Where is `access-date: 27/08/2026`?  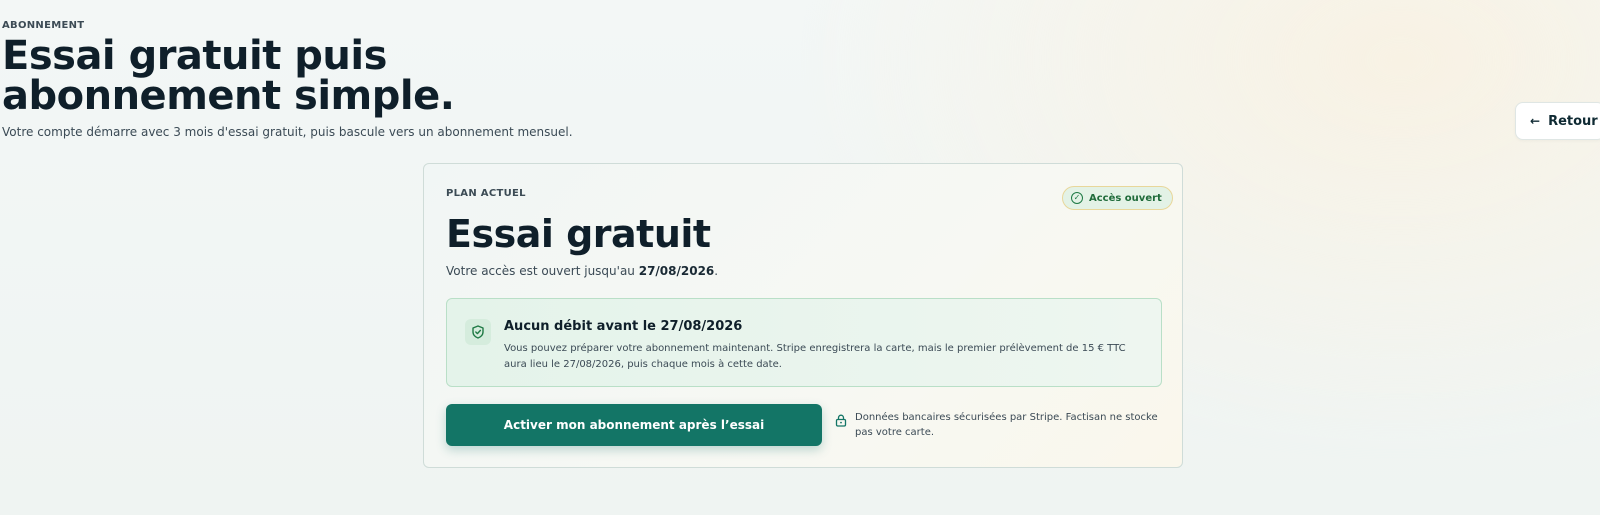
access-date: 27/08/2026 is located at coordinates (676, 271).